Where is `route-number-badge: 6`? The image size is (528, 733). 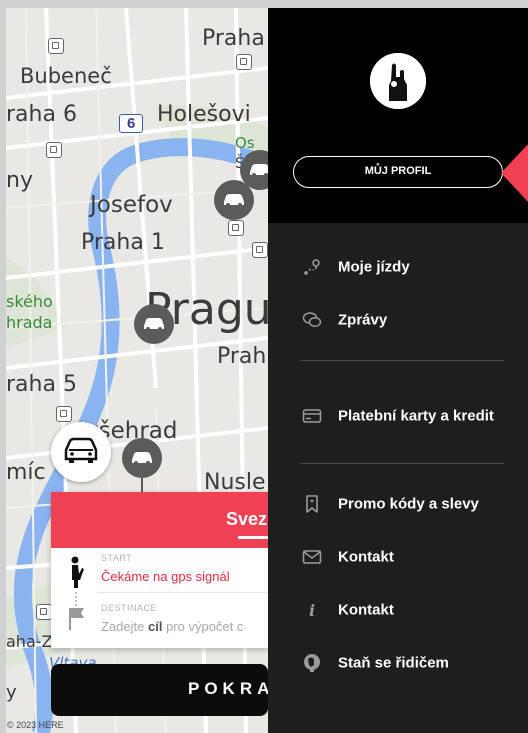 route-number-badge: 6 is located at coordinates (131, 123).